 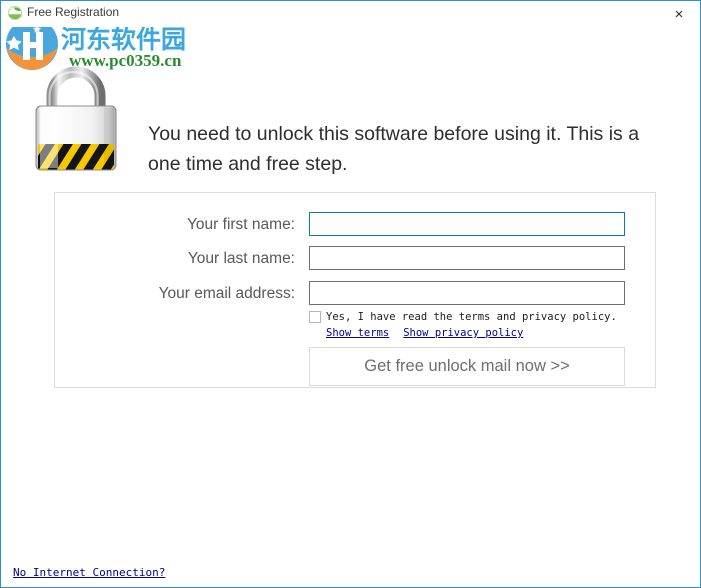 I want to click on show-privacy-policy-link: Show privacy policy, so click(x=463, y=333).